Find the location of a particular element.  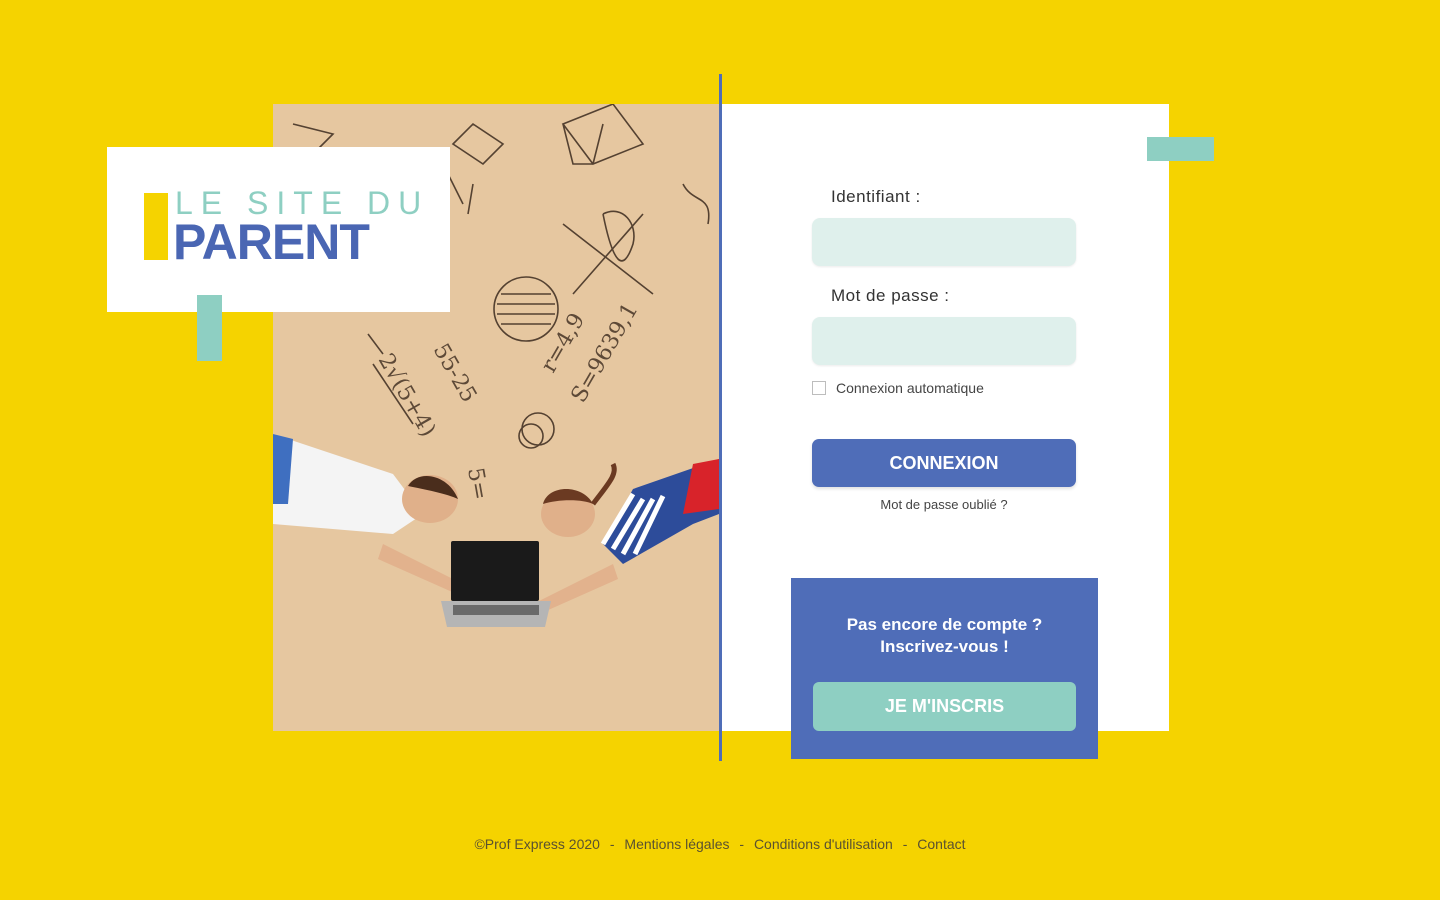

register-line2: Inscrivez-vous ! is located at coordinates (944, 646).